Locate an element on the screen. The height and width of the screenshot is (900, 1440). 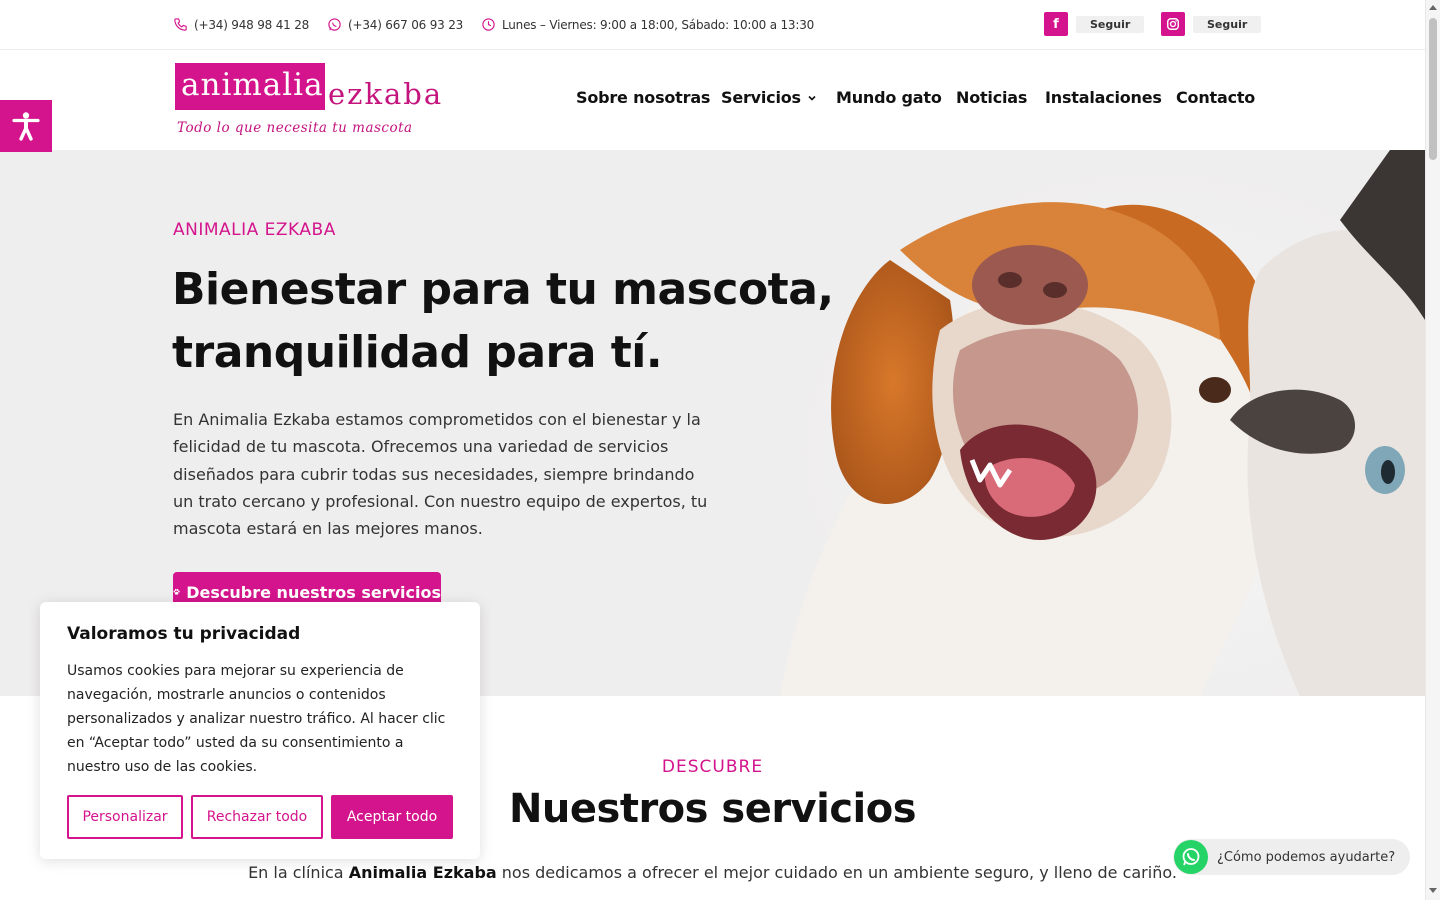
nav-noticias: Noticias is located at coordinates (991, 97).